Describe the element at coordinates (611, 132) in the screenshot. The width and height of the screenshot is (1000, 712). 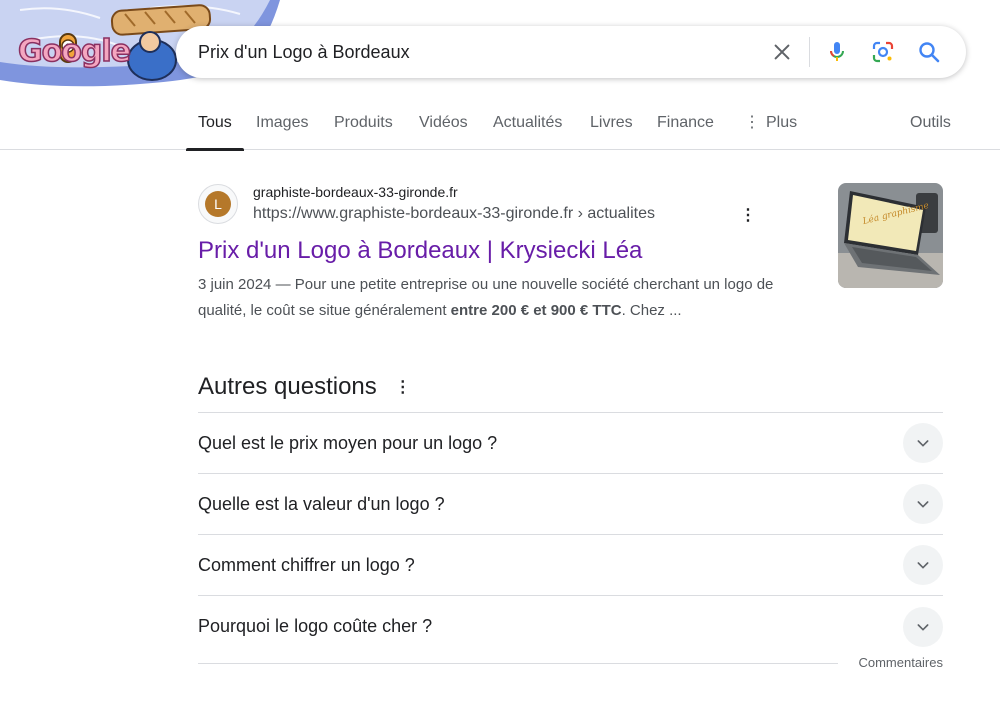
I see `tab-books: Livres` at that location.